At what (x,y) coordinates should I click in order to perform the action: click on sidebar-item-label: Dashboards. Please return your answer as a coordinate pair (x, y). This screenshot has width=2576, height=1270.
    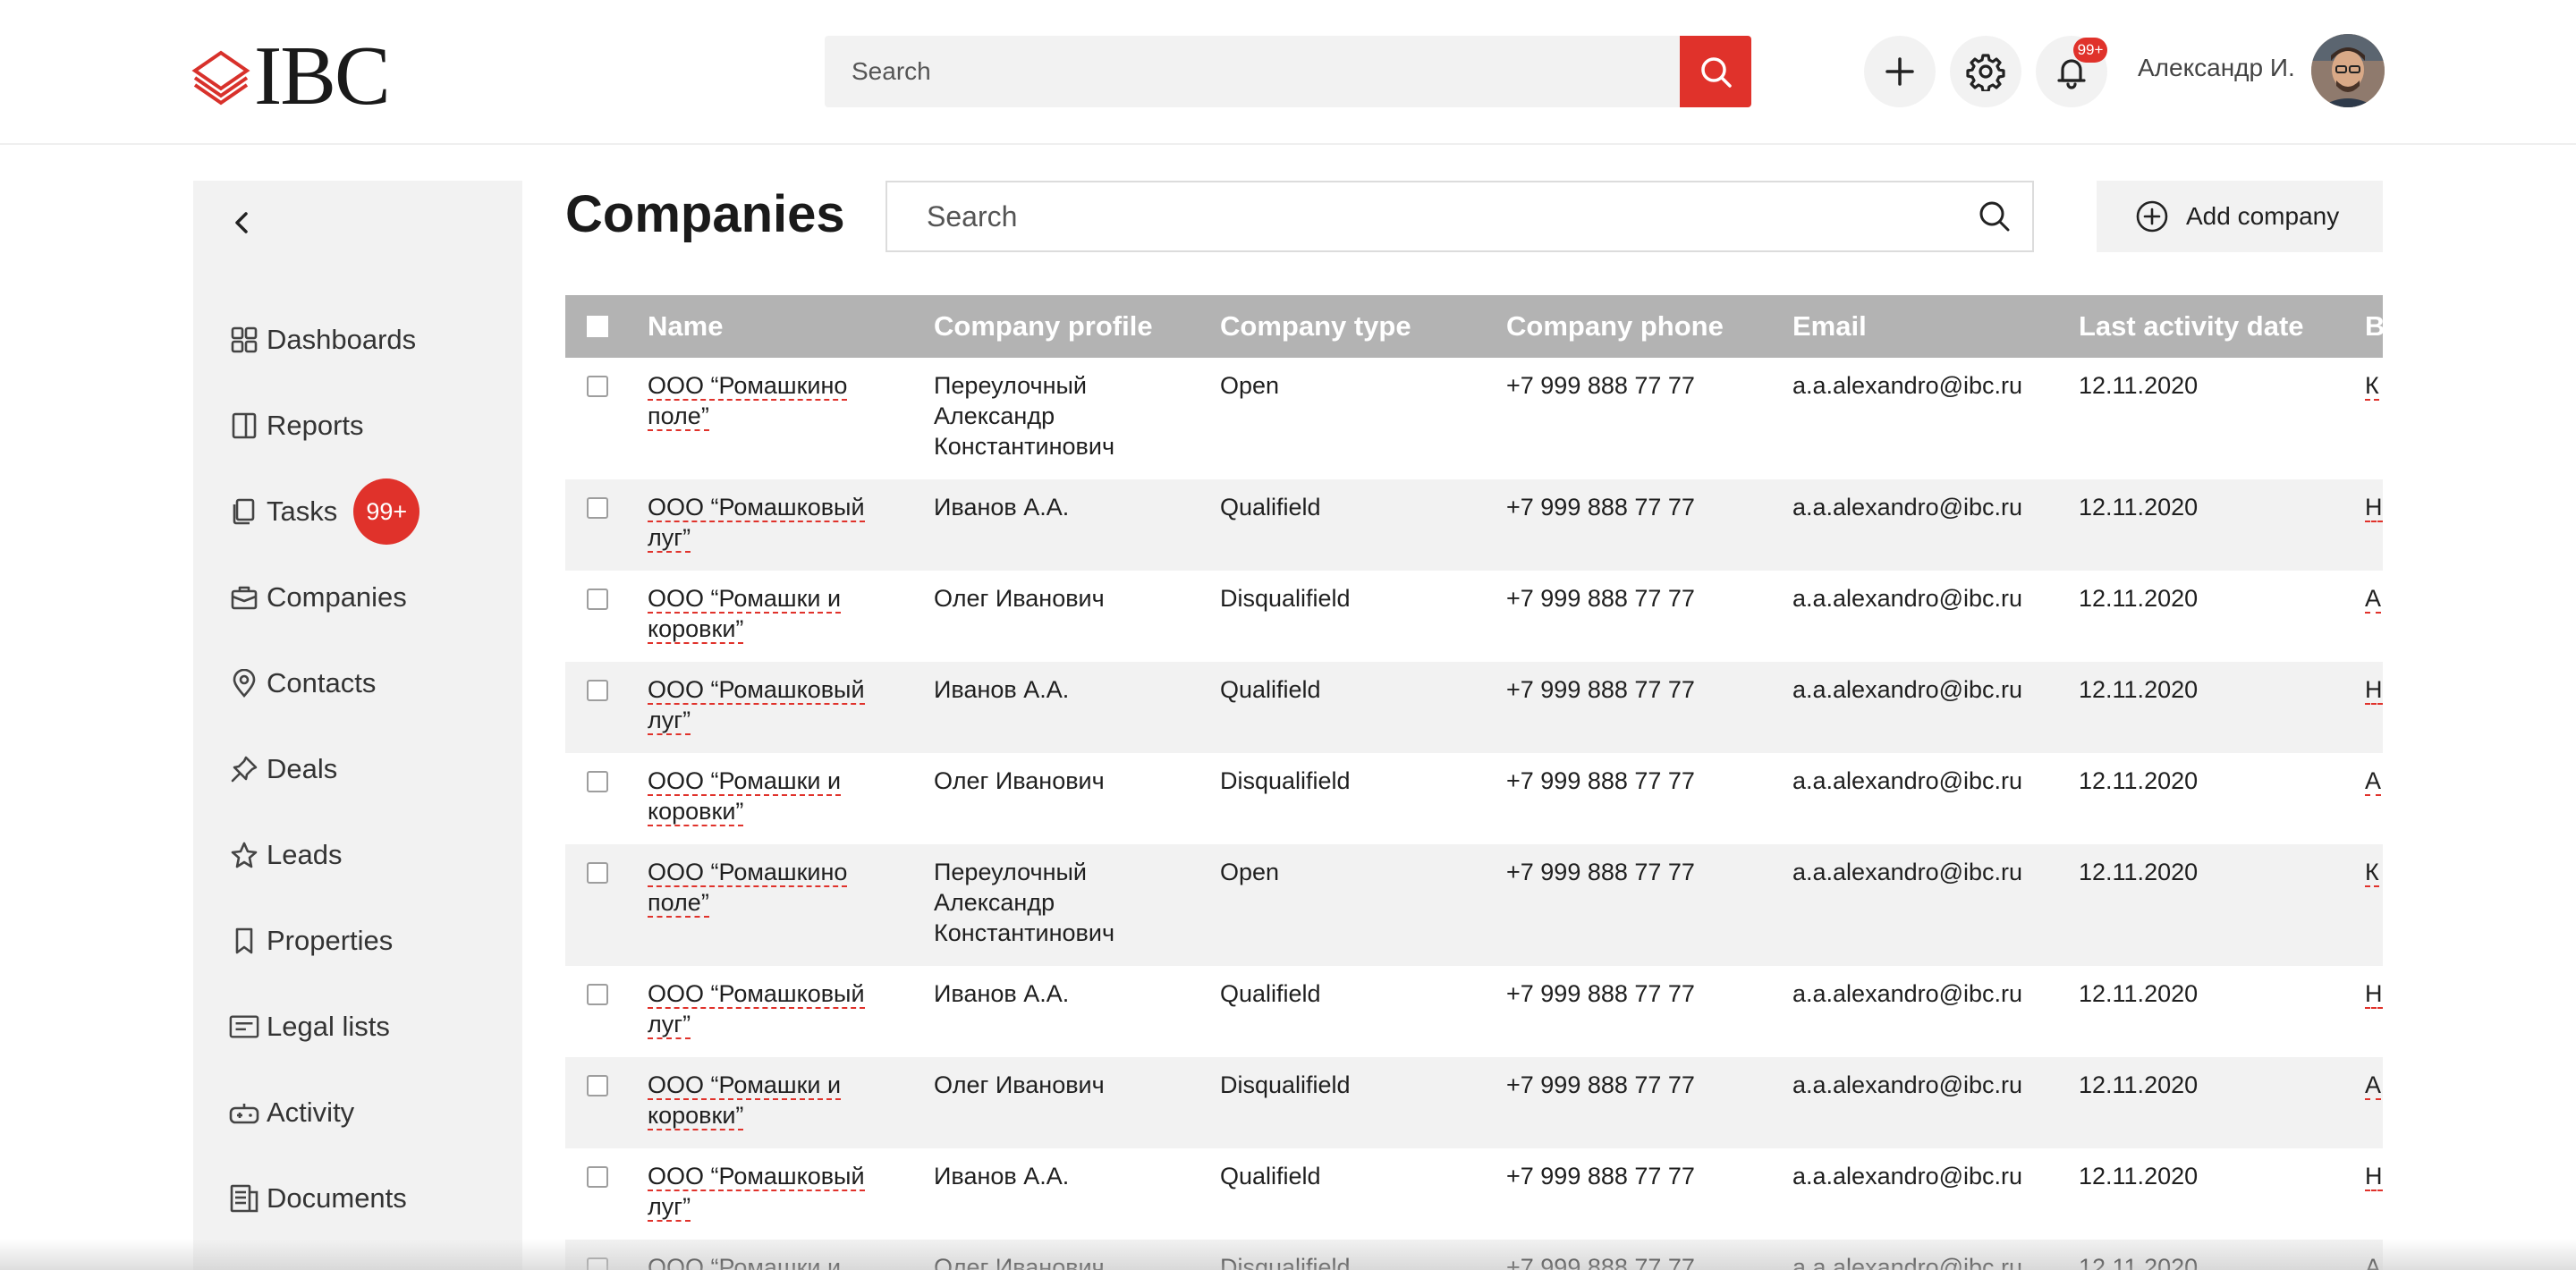
    Looking at the image, I should click on (342, 339).